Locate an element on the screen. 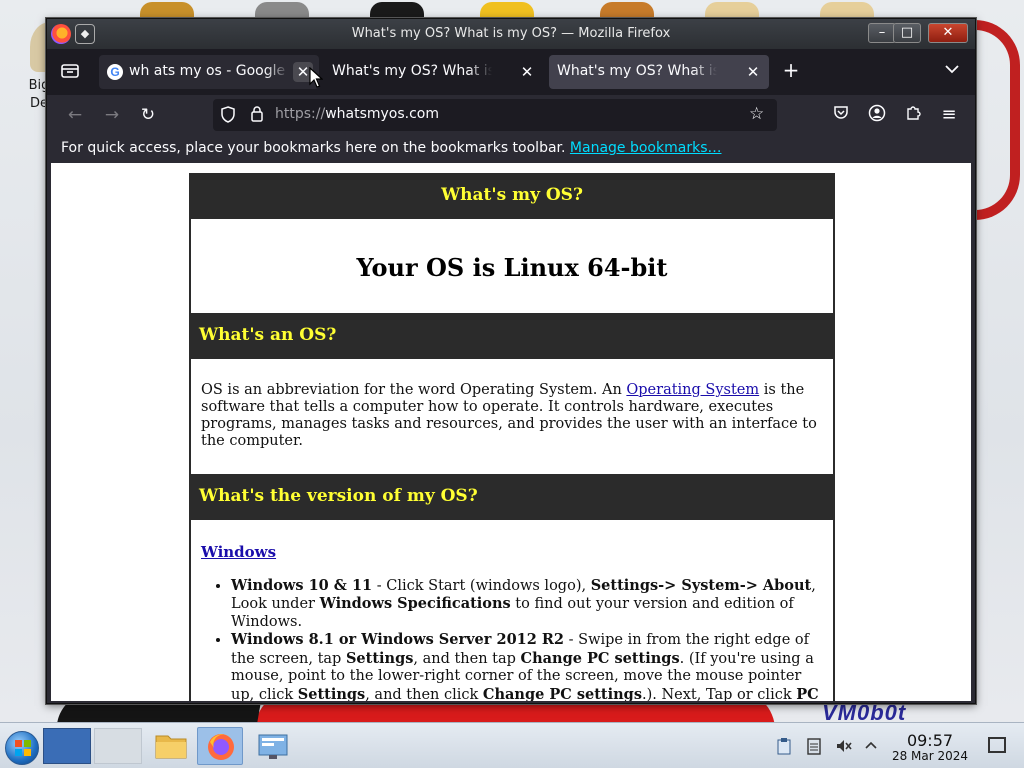 The height and width of the screenshot is (768, 1024). url-bar: https://whatsmyos.com ☆ is located at coordinates (495, 115).